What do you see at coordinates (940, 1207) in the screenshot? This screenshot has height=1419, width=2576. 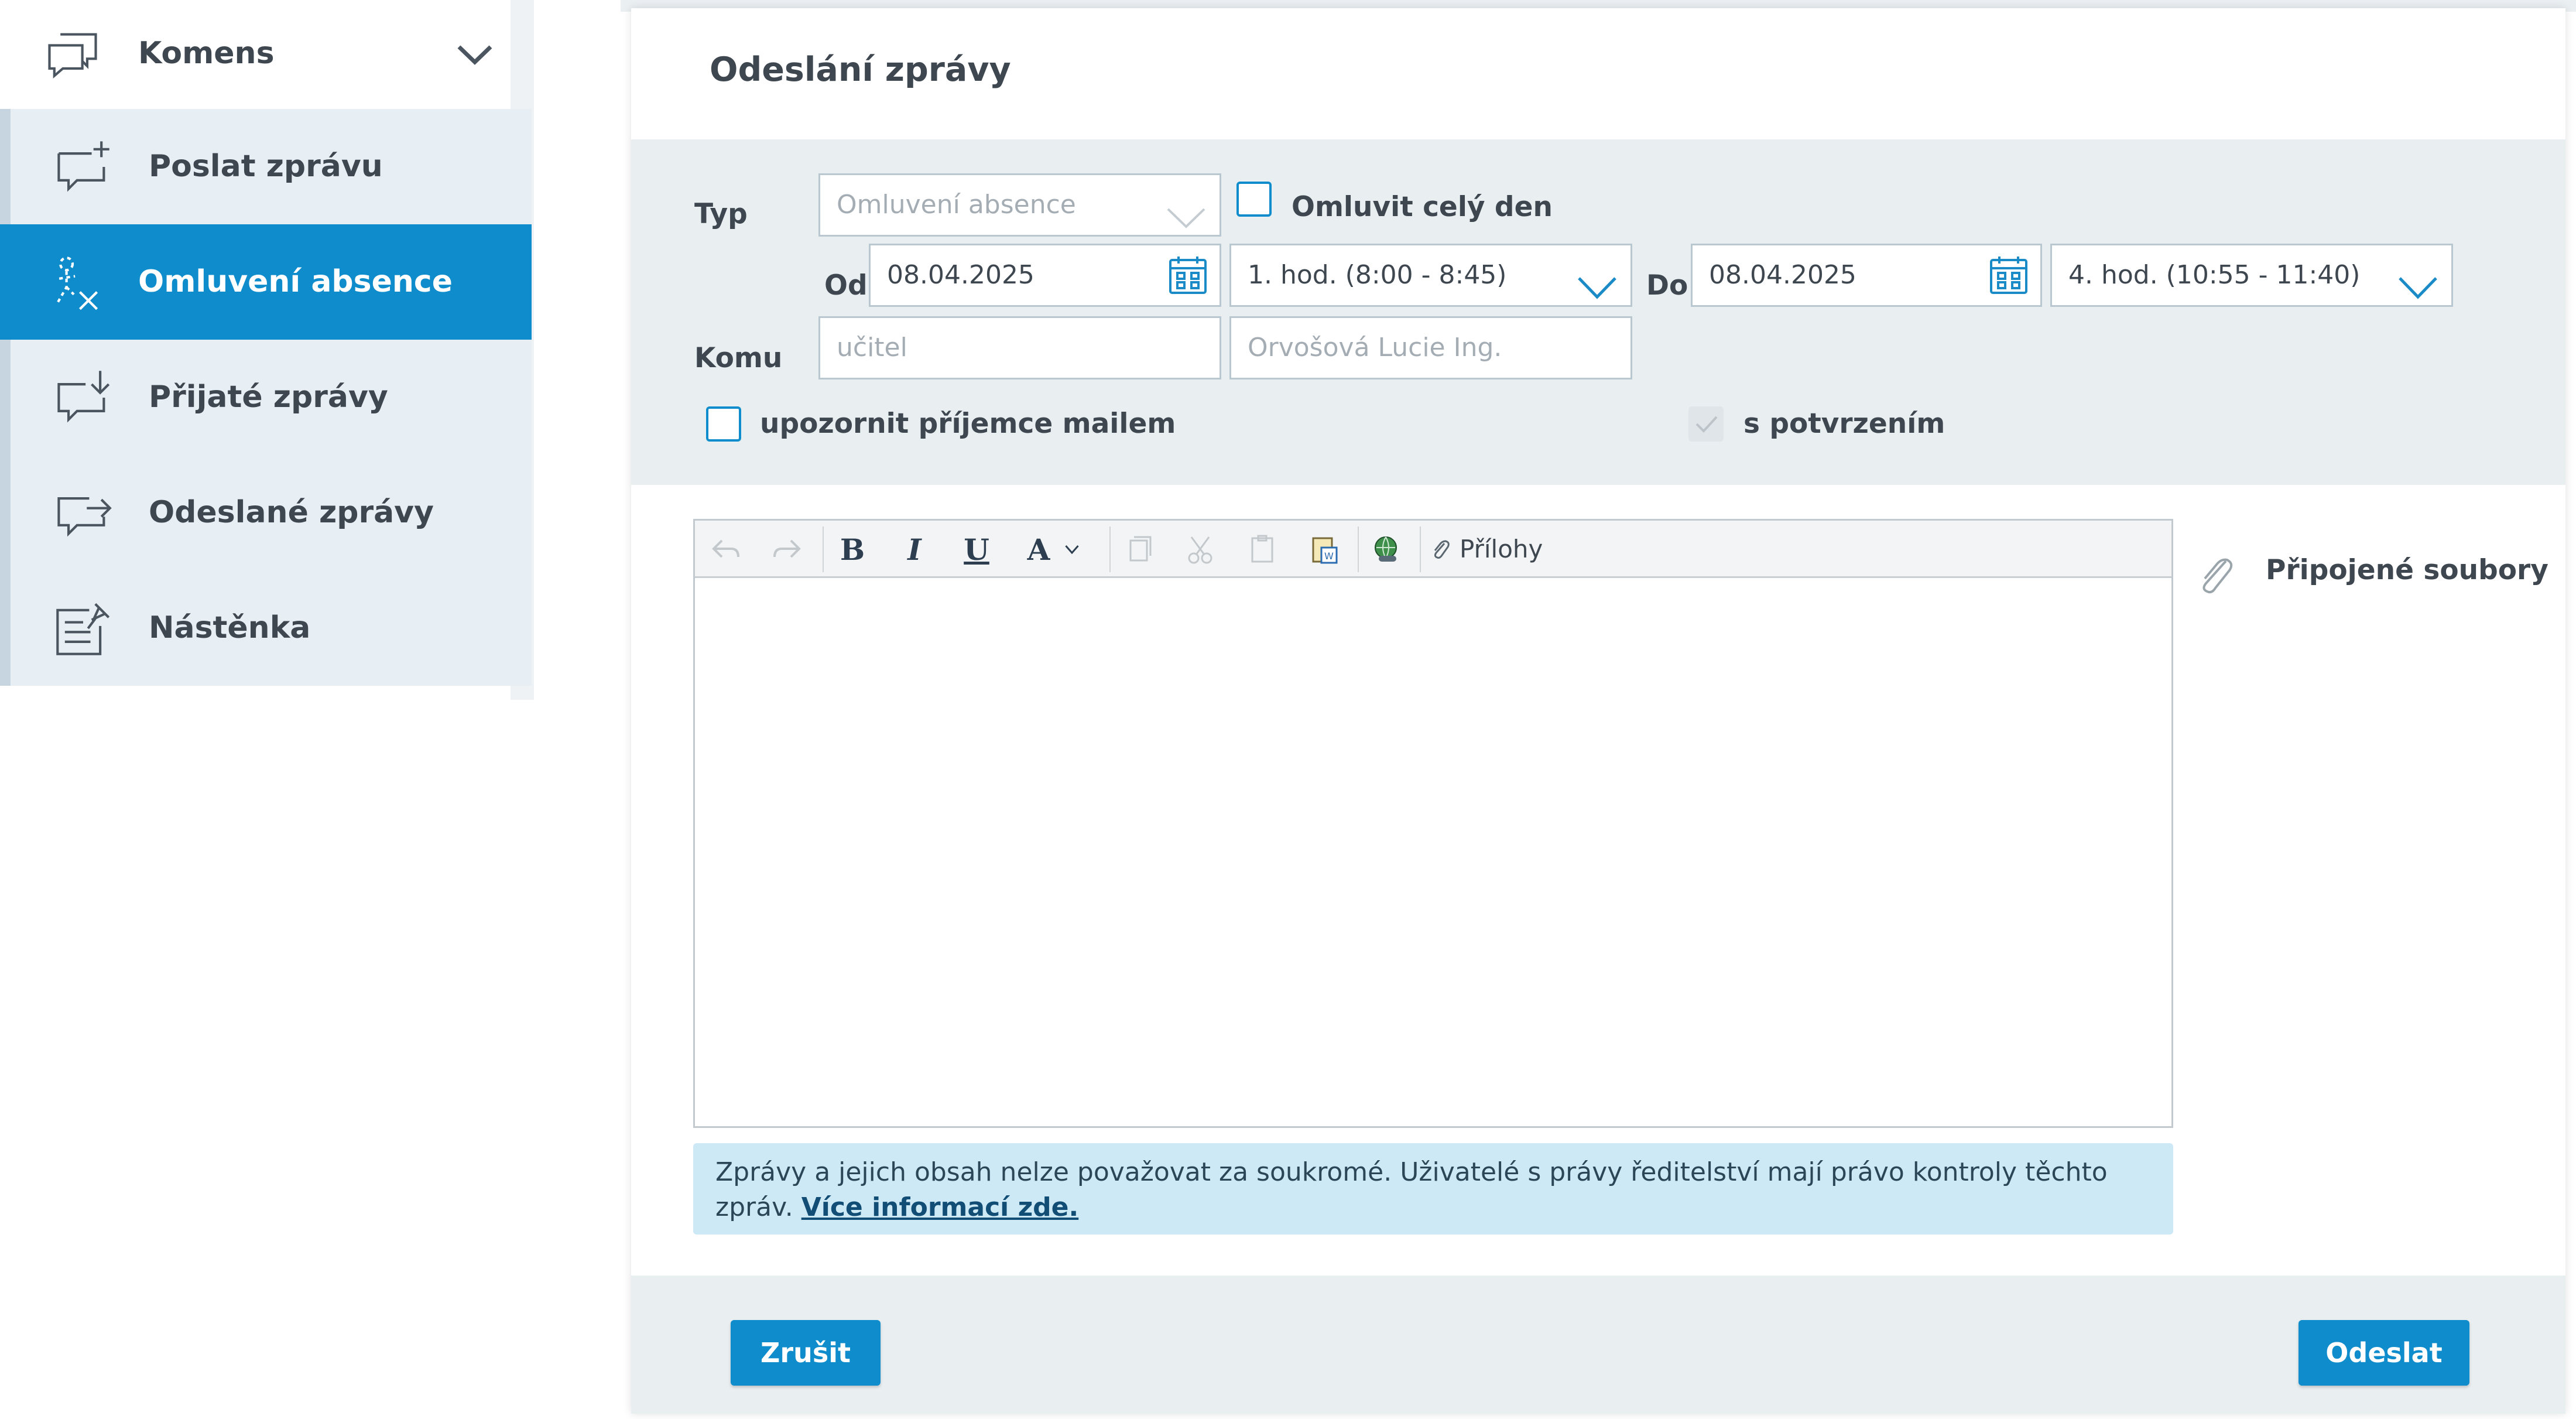 I see `more-info-link: Více informací zde.` at bounding box center [940, 1207].